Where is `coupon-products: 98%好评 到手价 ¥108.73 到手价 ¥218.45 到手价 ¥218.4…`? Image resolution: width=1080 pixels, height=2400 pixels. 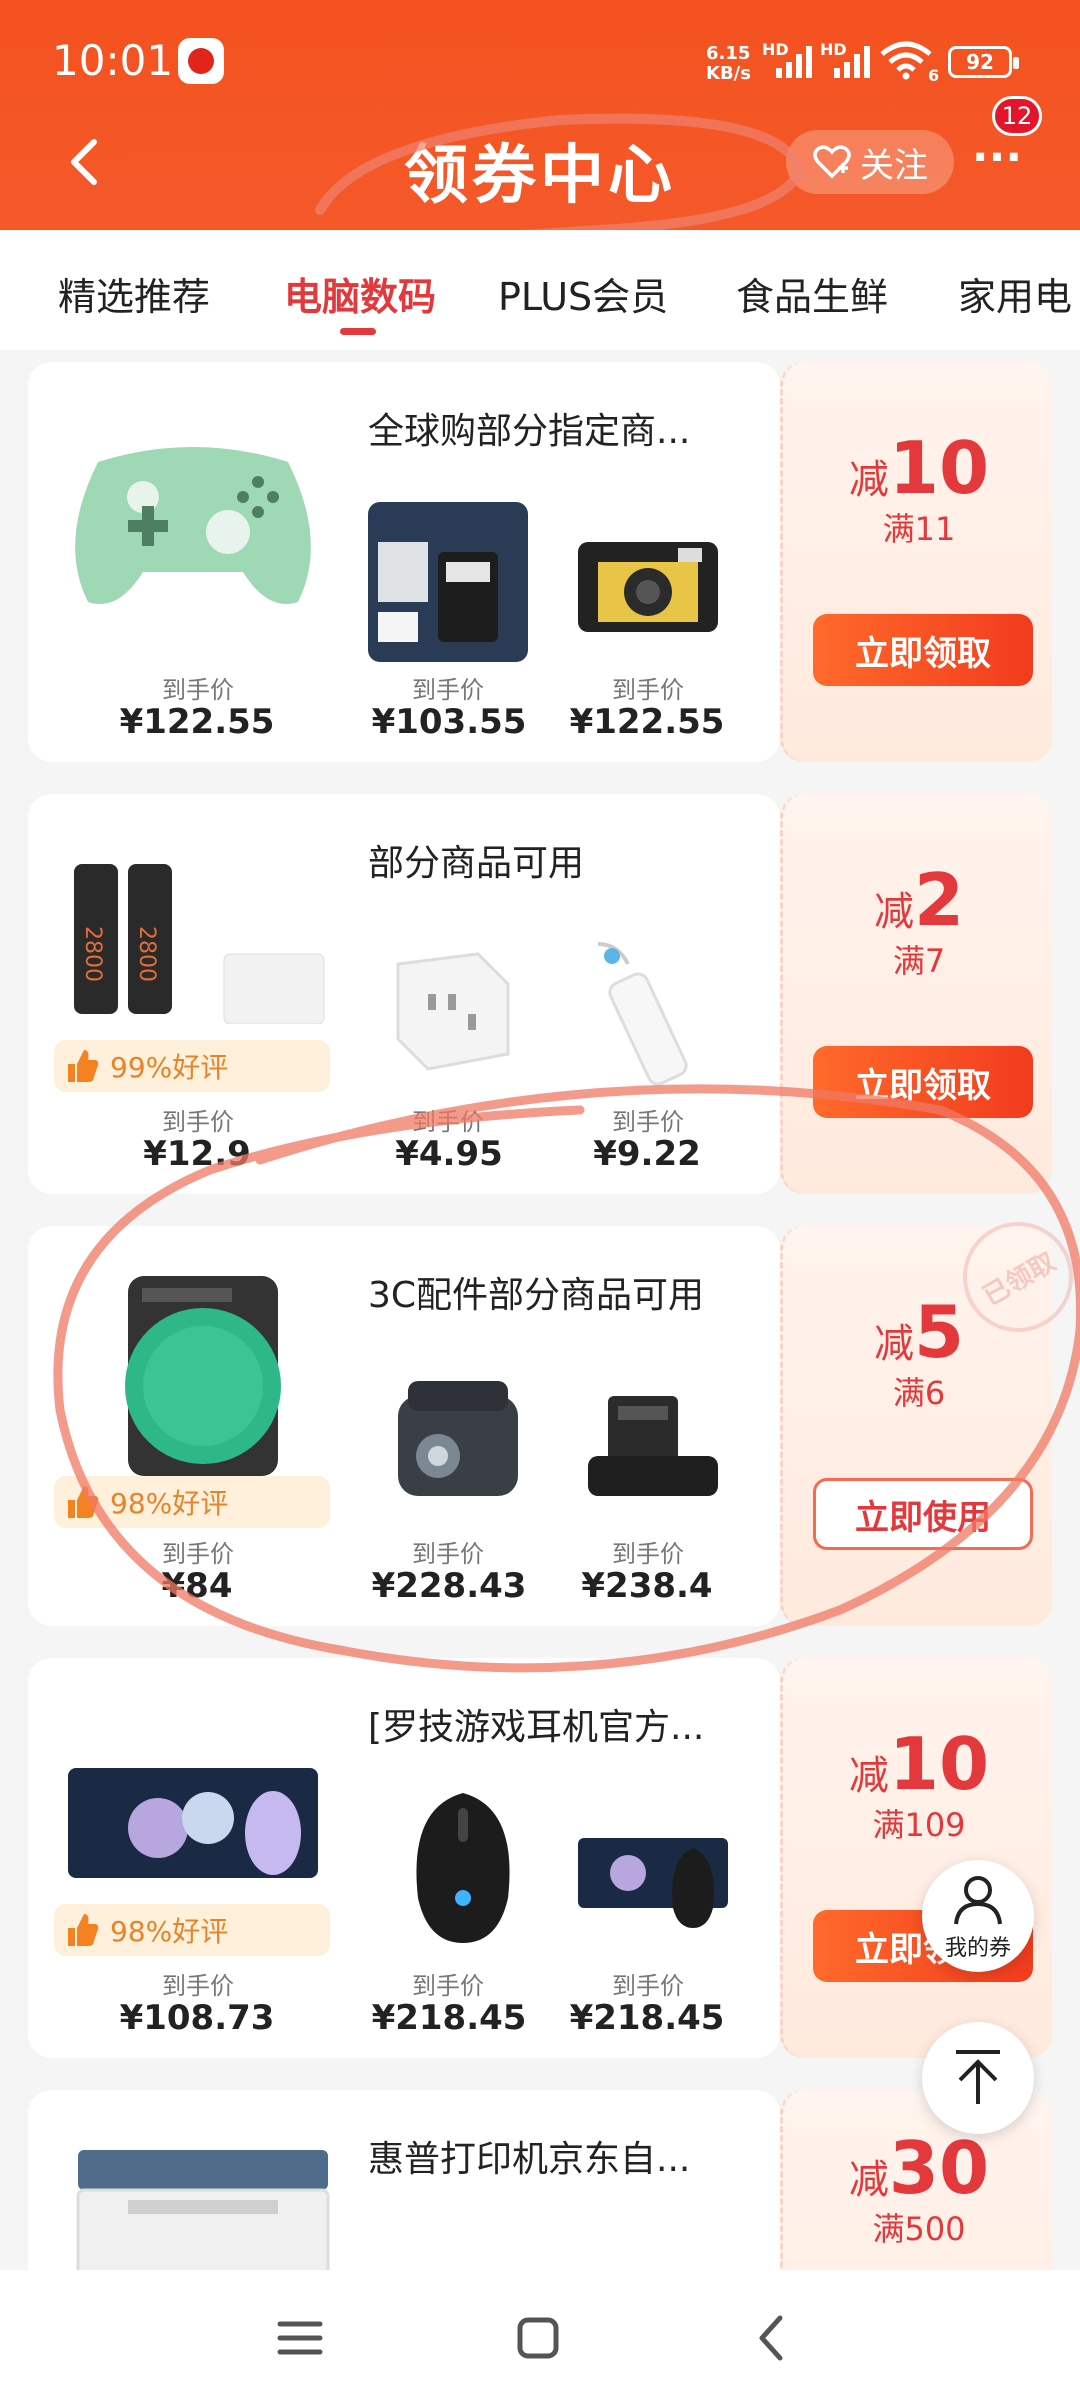
coupon-products: 98%好评 到手价 ¥108.73 到手价 ¥218.45 到手价 ¥218.4… is located at coordinates (404, 1858).